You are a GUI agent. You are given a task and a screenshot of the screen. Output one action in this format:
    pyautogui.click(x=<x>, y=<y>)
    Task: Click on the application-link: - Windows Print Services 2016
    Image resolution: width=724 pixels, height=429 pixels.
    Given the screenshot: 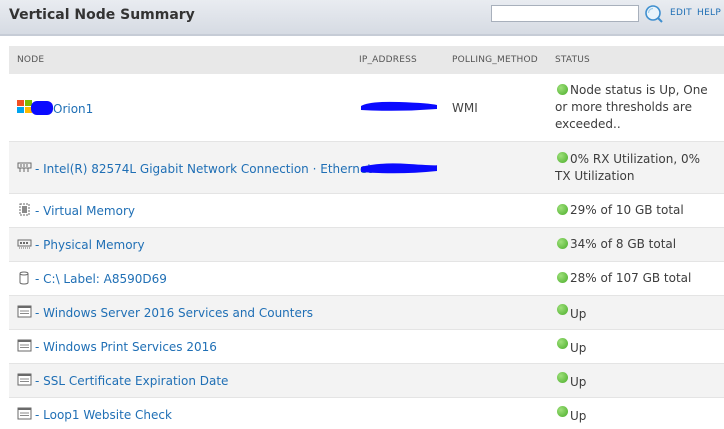 What is the action you would take?
    pyautogui.click(x=126, y=347)
    